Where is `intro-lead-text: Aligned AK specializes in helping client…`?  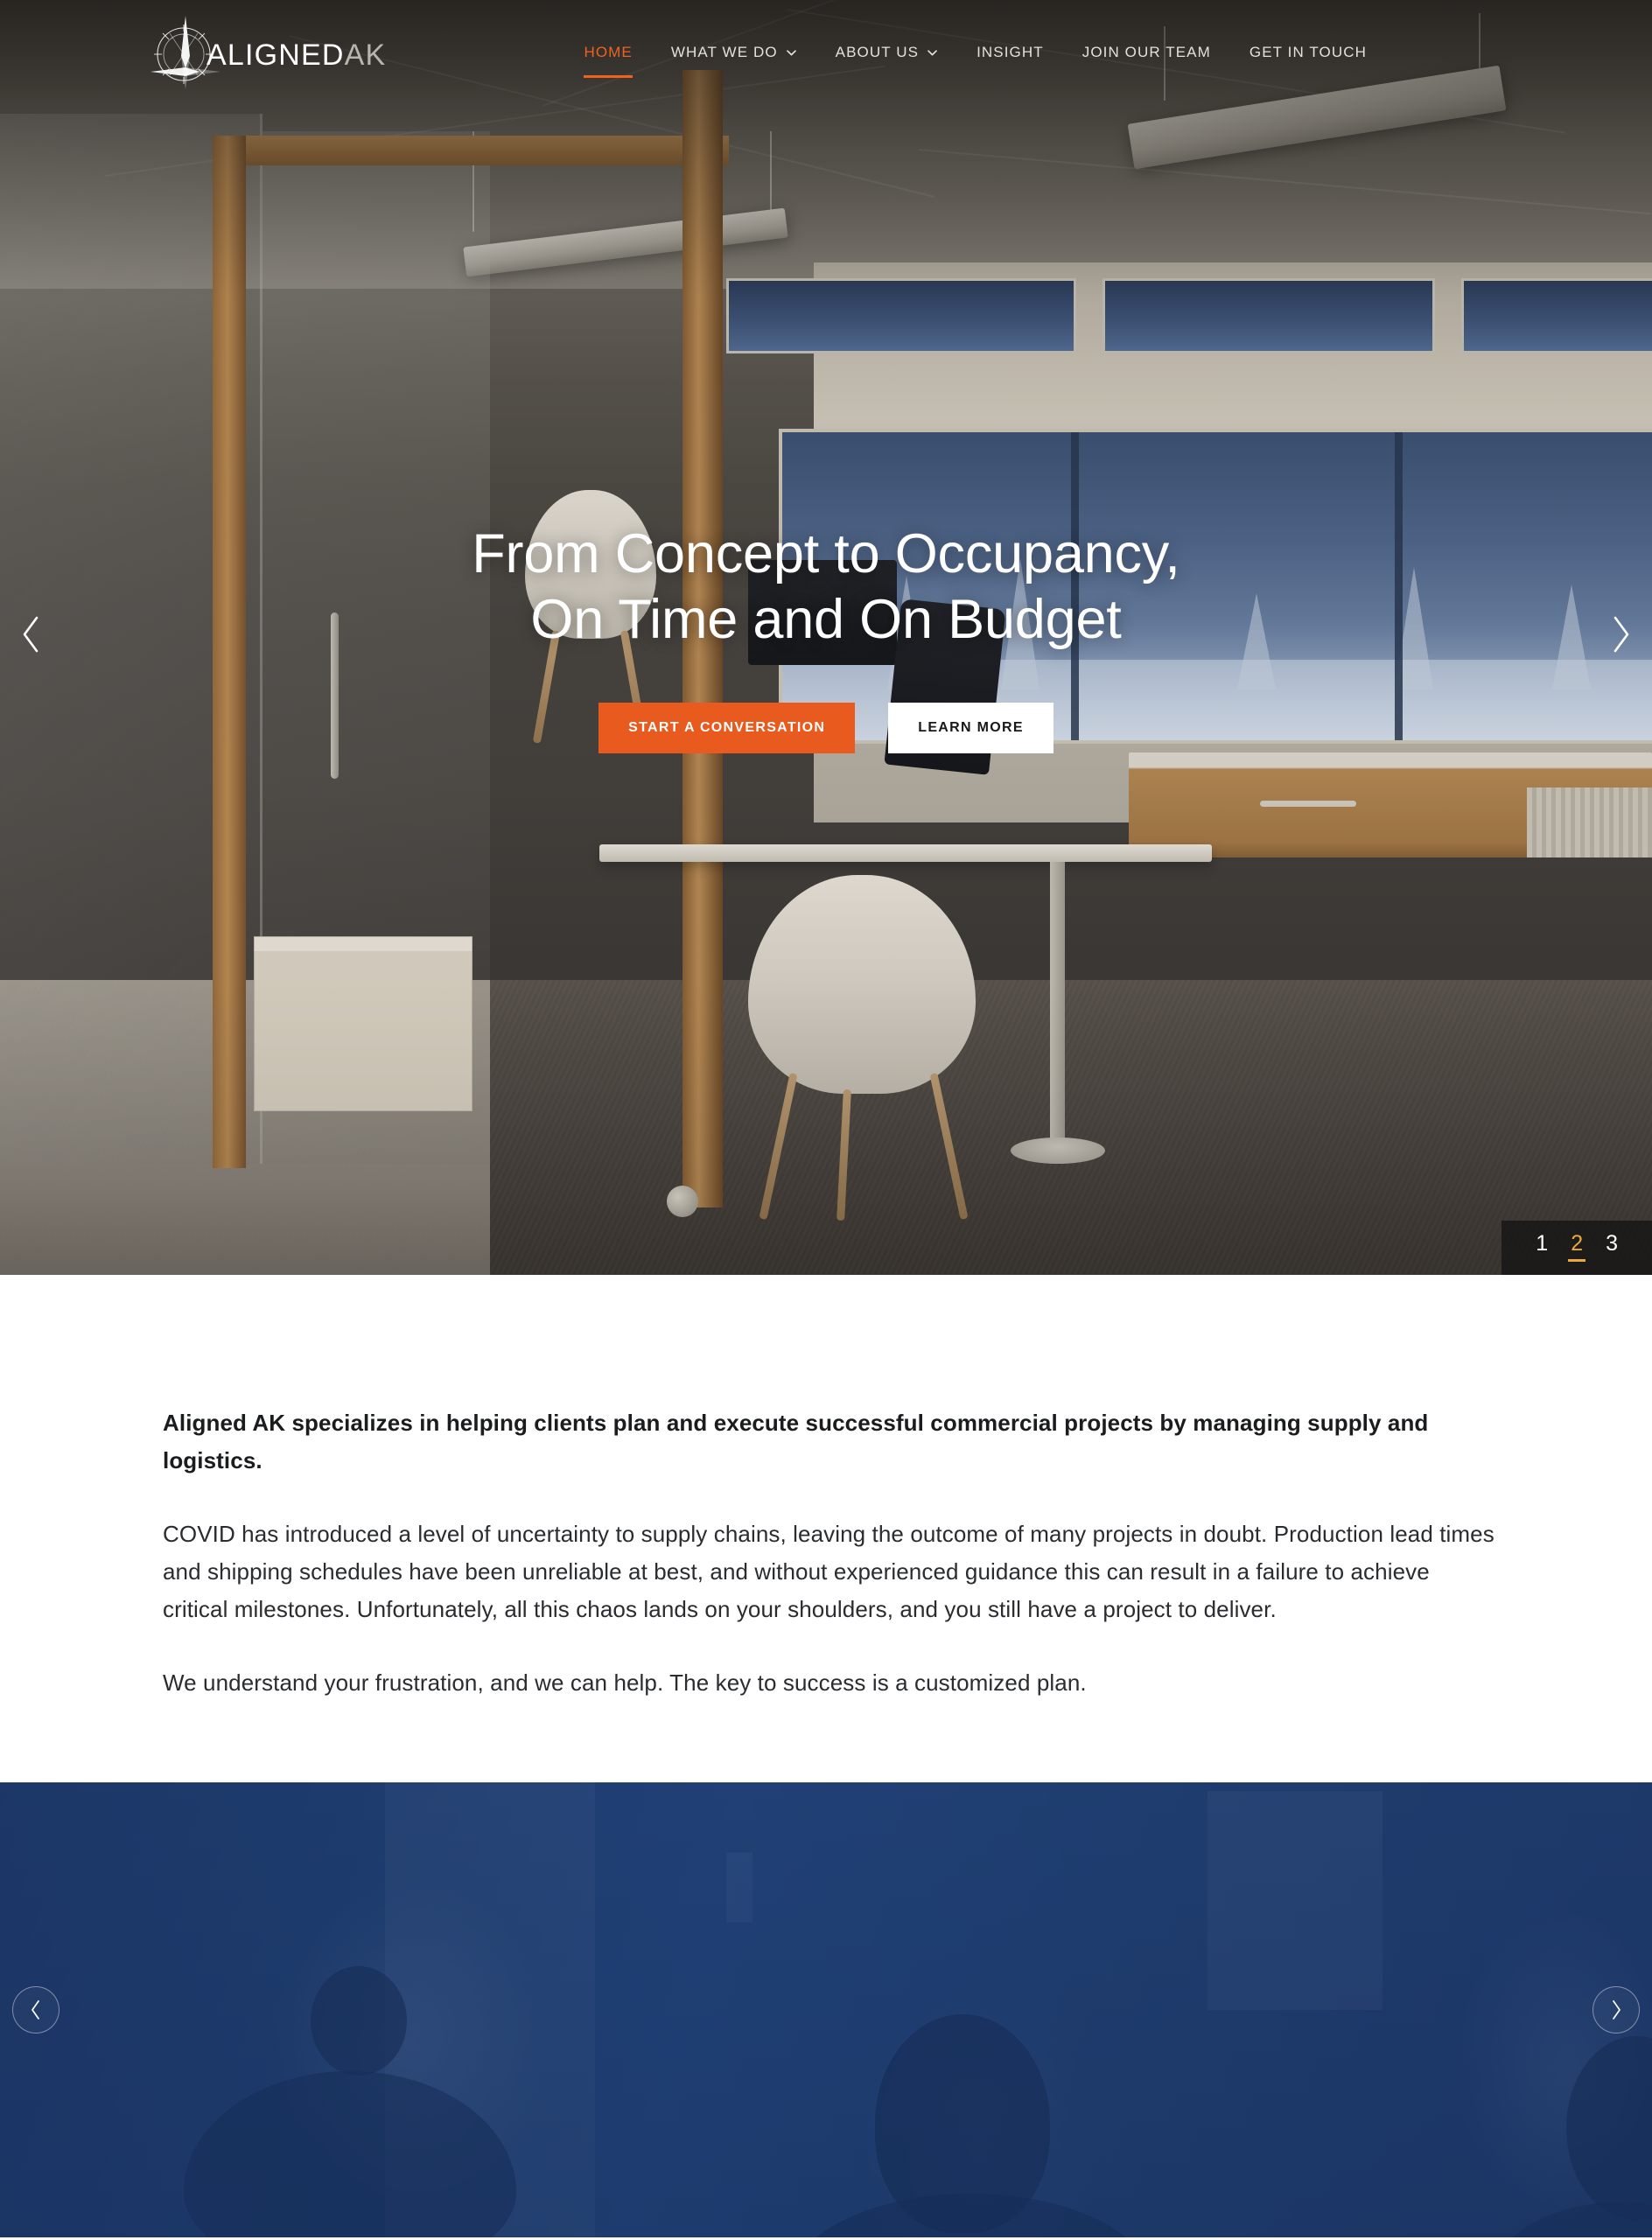 intro-lead-text: Aligned AK specializes in helping client… is located at coordinates (796, 1442).